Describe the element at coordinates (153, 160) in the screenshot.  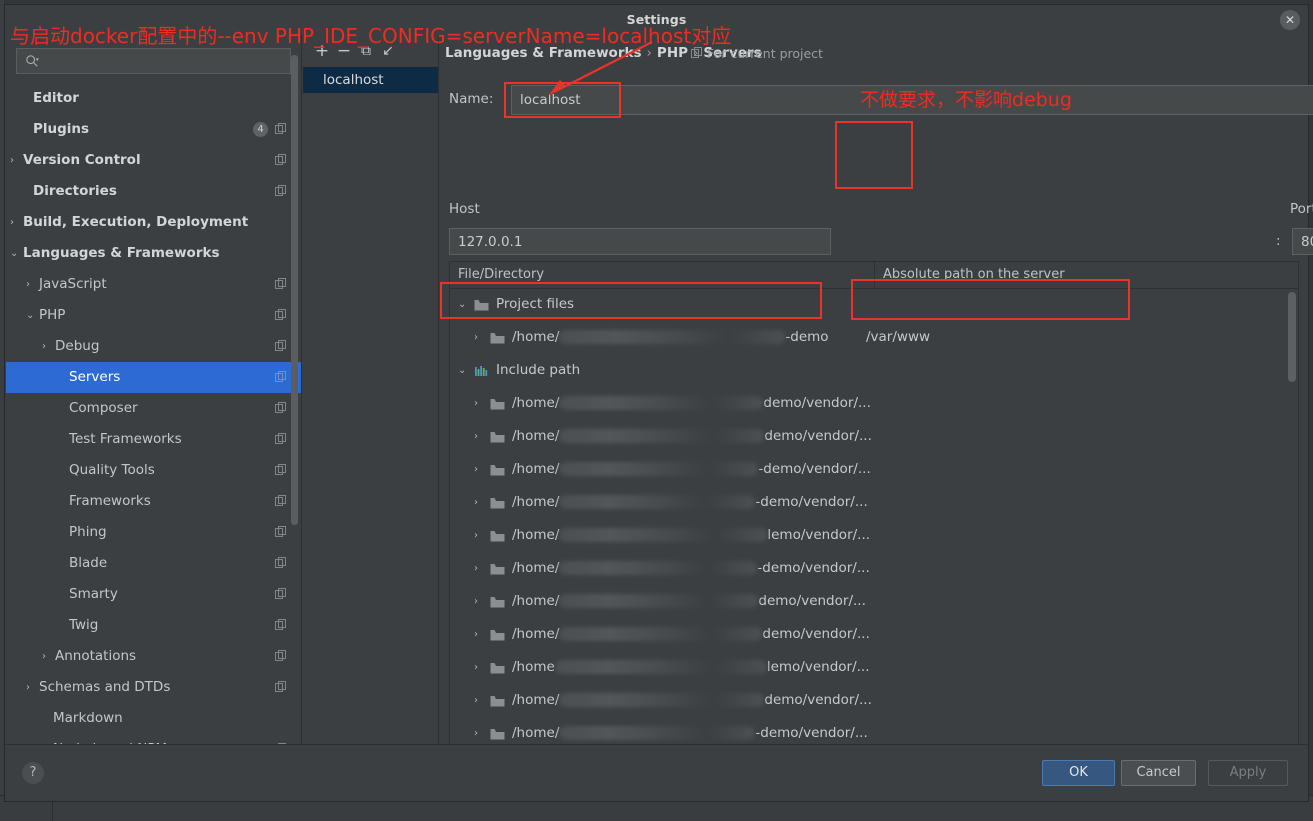
I see `sidebar-item-version-control: › Version Control` at that location.